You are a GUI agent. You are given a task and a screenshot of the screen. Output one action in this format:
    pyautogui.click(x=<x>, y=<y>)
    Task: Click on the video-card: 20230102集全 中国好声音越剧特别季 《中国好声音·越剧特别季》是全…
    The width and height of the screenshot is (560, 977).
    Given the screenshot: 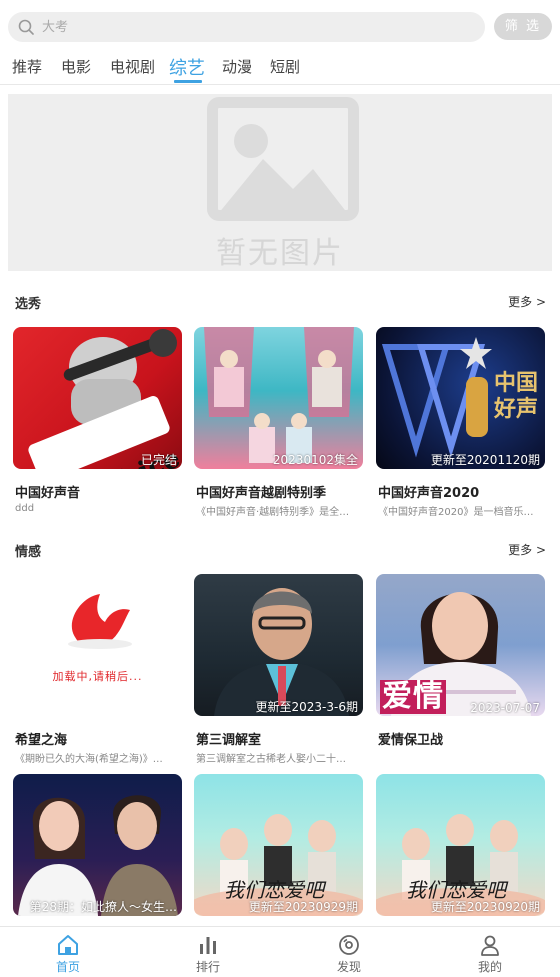 What is the action you would take?
    pyautogui.click(x=278, y=422)
    